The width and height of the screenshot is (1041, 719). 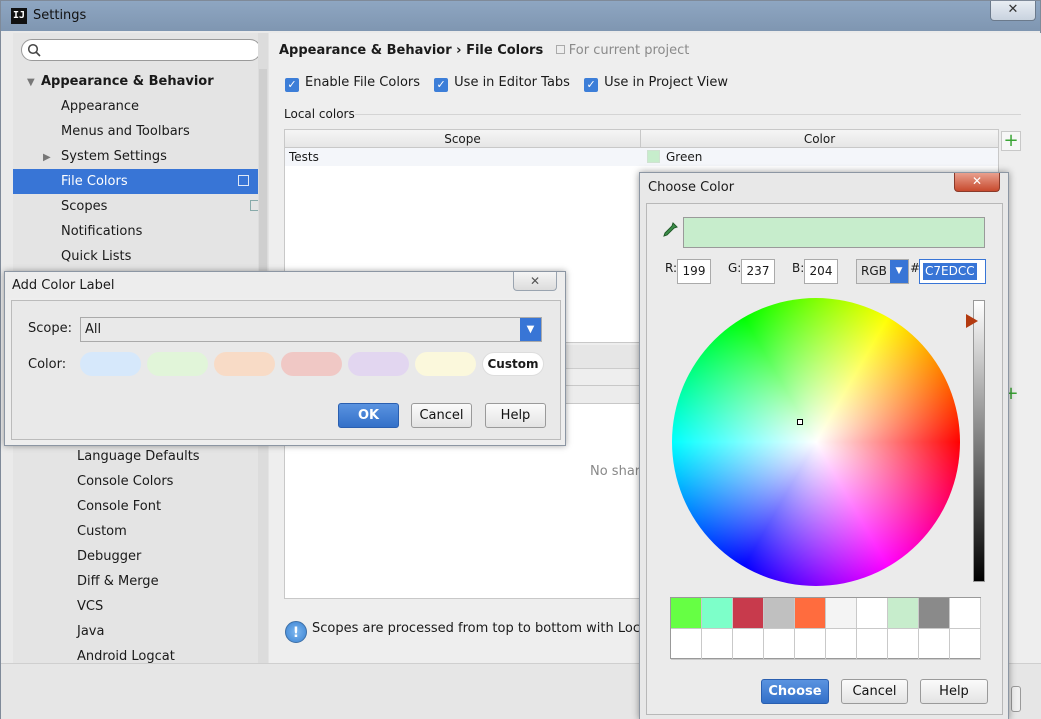 What do you see at coordinates (244, 364) in the screenshot?
I see `color-option-orange` at bounding box center [244, 364].